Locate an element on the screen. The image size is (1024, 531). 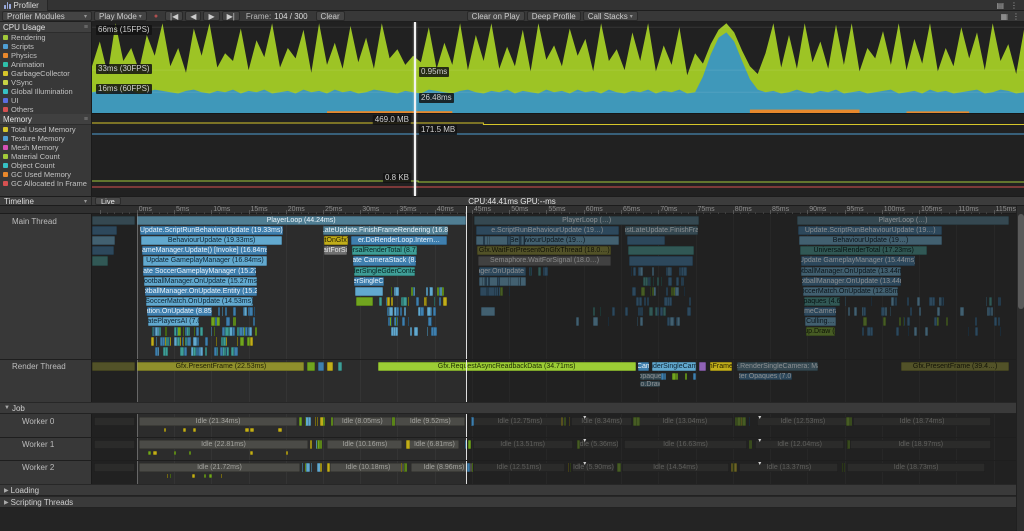
timeline-block: Idle (18.97ms) is located at coordinates (920, 444).